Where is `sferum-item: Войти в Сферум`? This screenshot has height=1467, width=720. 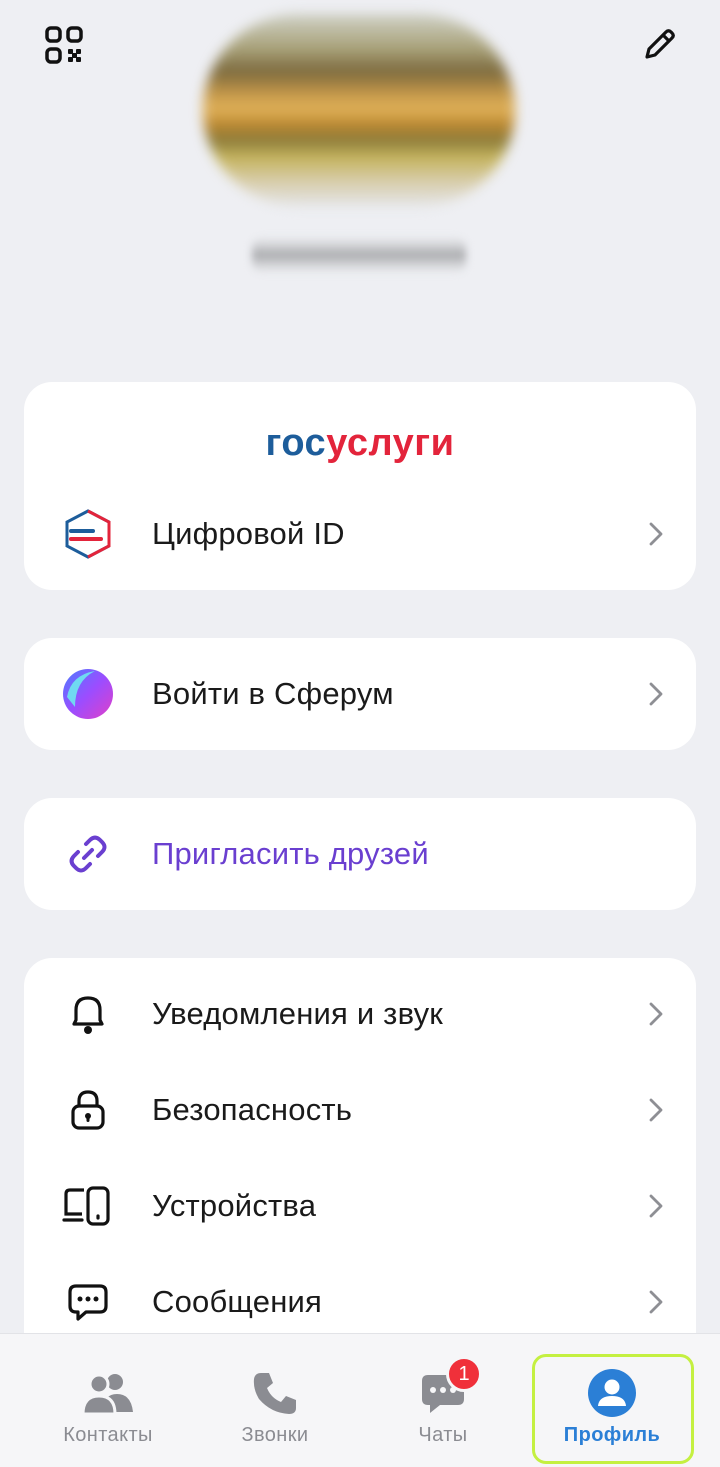
sferum-item: Войти в Сферум is located at coordinates (360, 694).